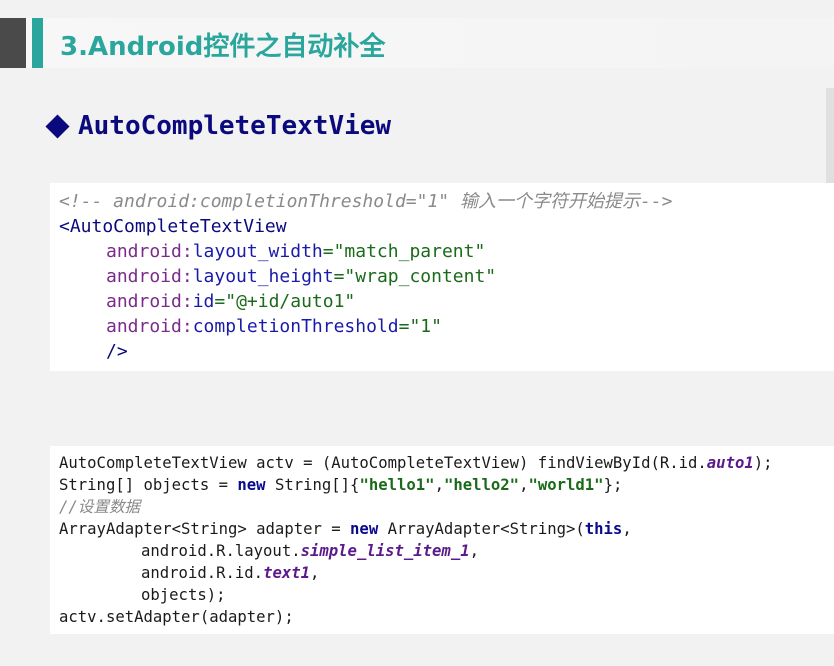 The width and height of the screenshot is (834, 666). What do you see at coordinates (312, 485) in the screenshot?
I see `code-text: String[]{` at bounding box center [312, 485].